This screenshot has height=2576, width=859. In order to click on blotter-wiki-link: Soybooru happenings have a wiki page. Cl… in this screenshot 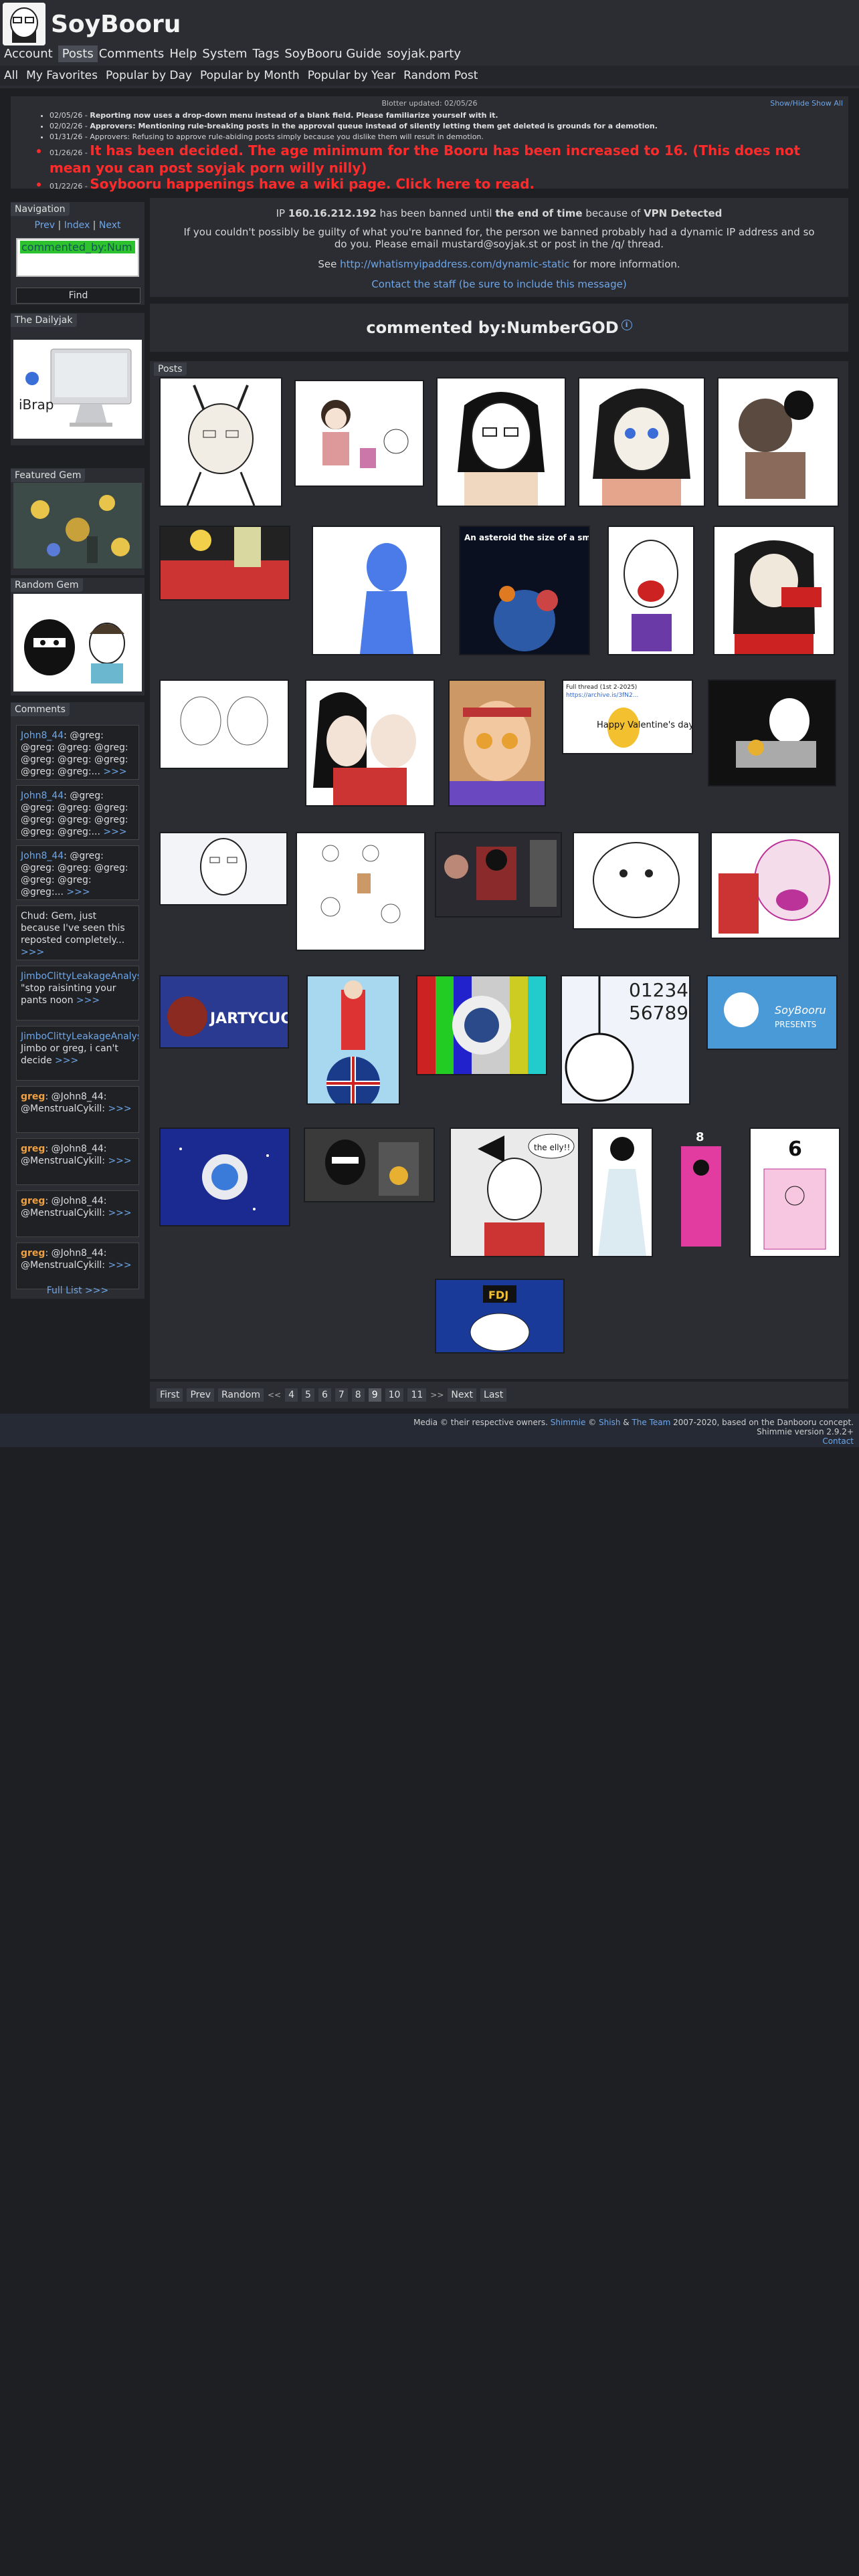, I will do `click(312, 184)`.